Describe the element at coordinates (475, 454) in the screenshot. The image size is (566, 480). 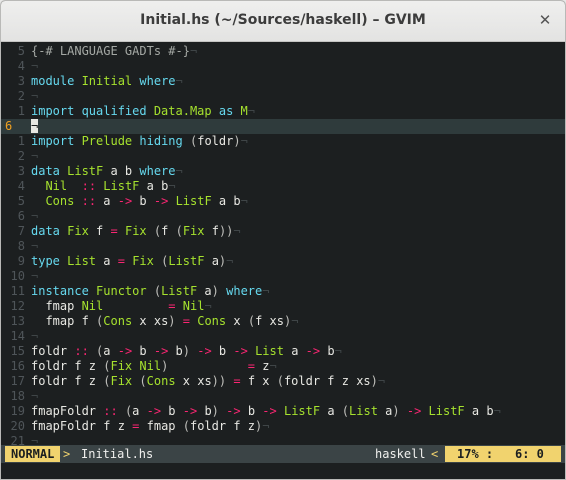
I see `scroll-percent: 17% :` at that location.